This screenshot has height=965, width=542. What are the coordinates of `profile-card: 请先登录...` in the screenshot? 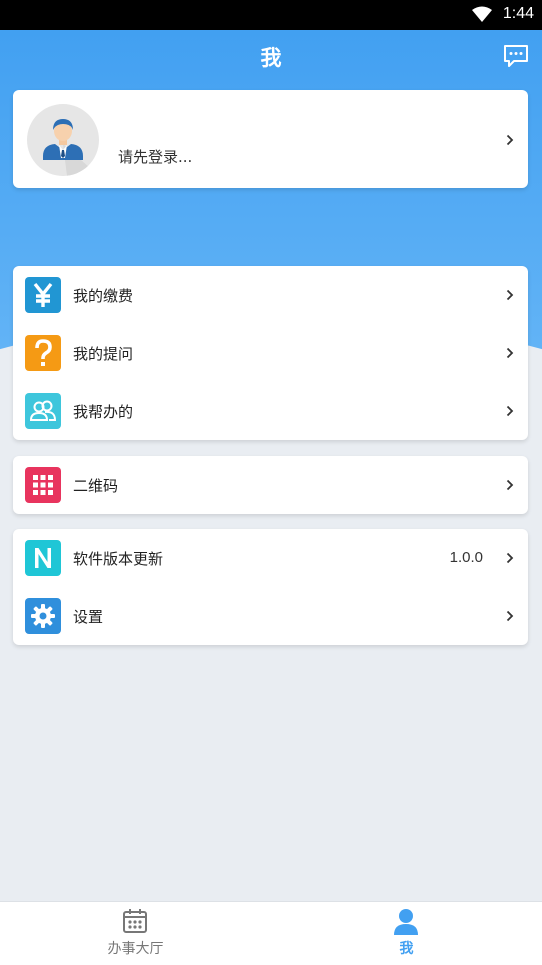 It's located at (270, 139).